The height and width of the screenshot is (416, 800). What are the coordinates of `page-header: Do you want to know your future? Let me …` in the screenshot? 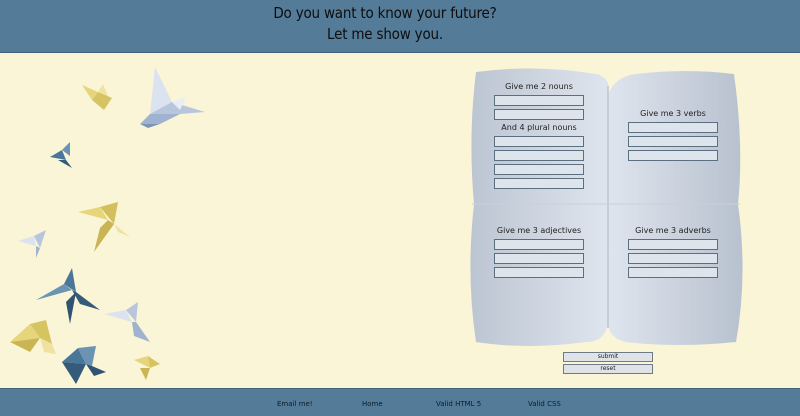 It's located at (400, 26).